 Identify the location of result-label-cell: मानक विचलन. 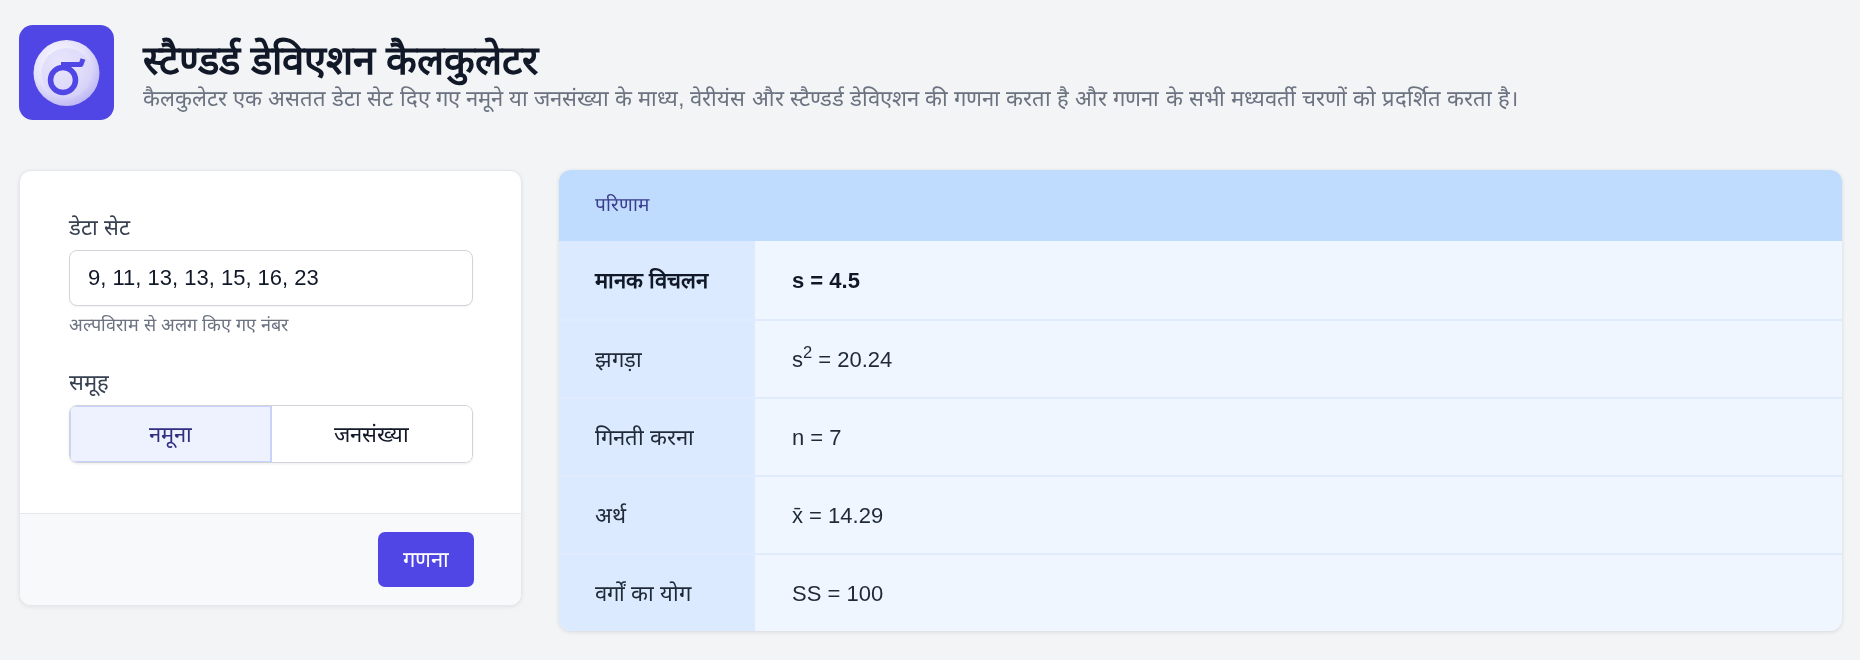
(657, 280).